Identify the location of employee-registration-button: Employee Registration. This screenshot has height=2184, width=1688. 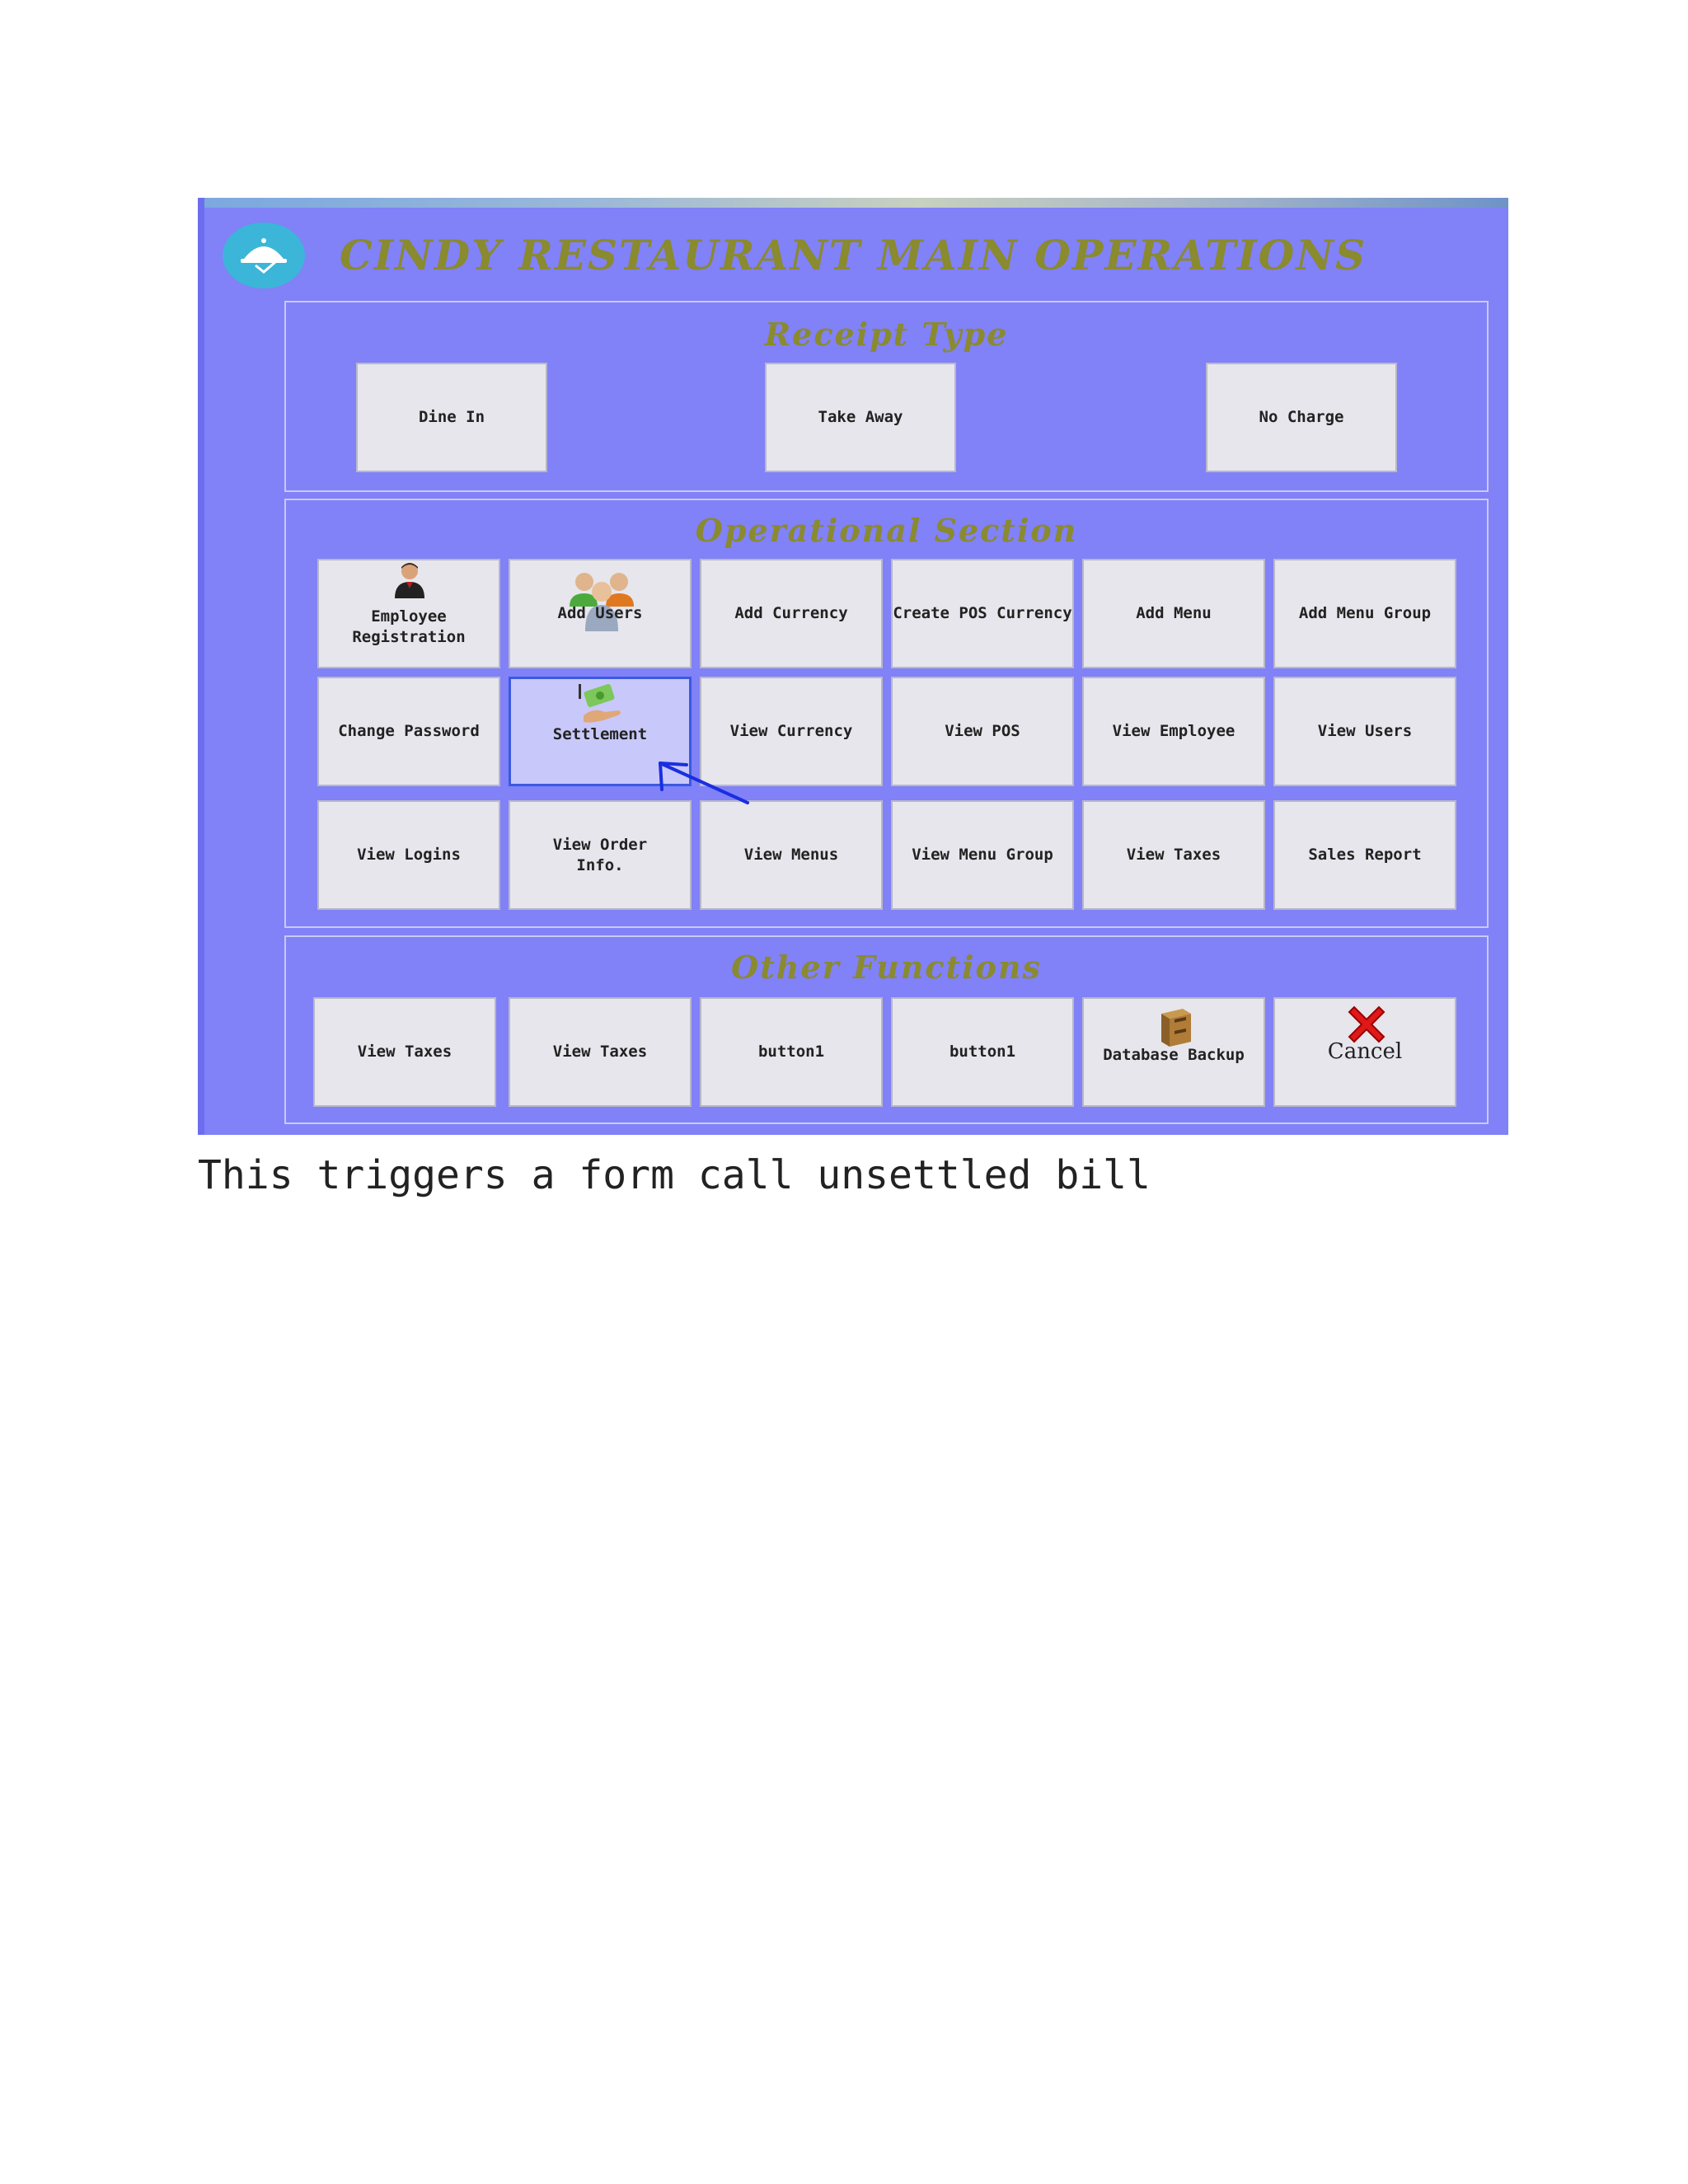
(408, 613).